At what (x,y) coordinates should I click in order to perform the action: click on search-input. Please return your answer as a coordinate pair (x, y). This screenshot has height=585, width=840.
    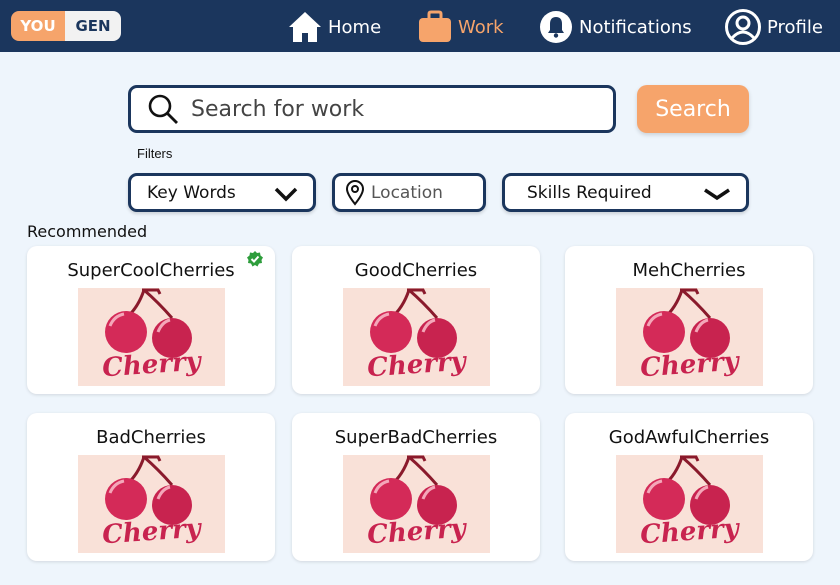
    Looking at the image, I should click on (381, 109).